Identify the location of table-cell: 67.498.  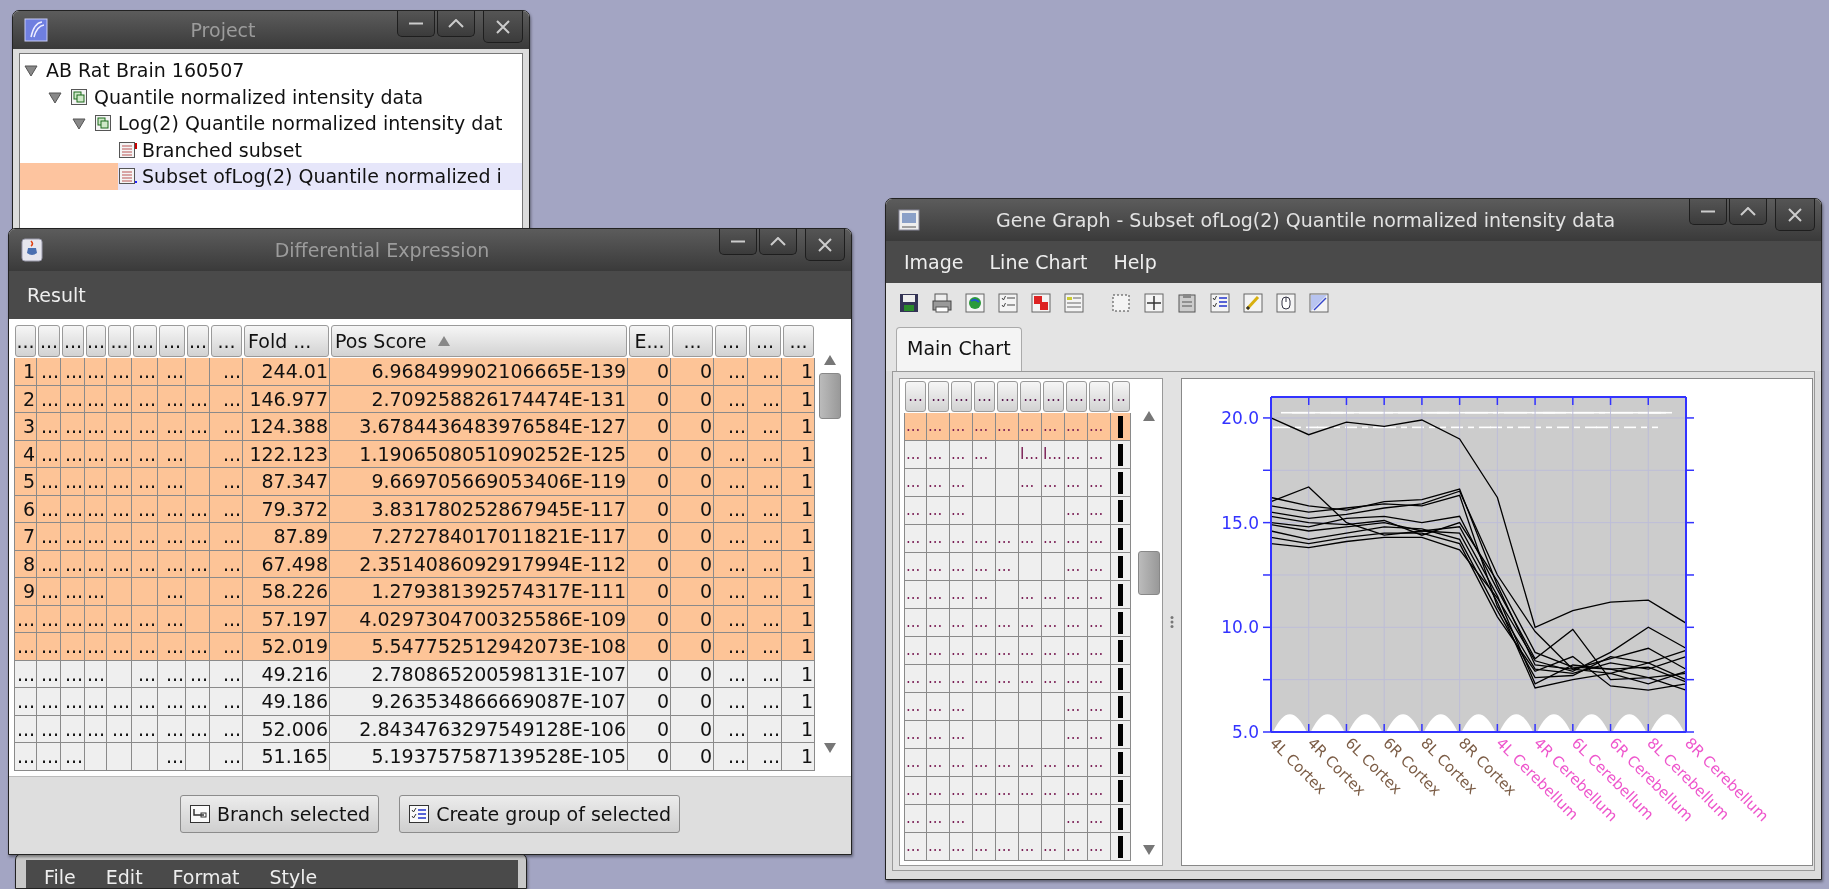
(294, 563).